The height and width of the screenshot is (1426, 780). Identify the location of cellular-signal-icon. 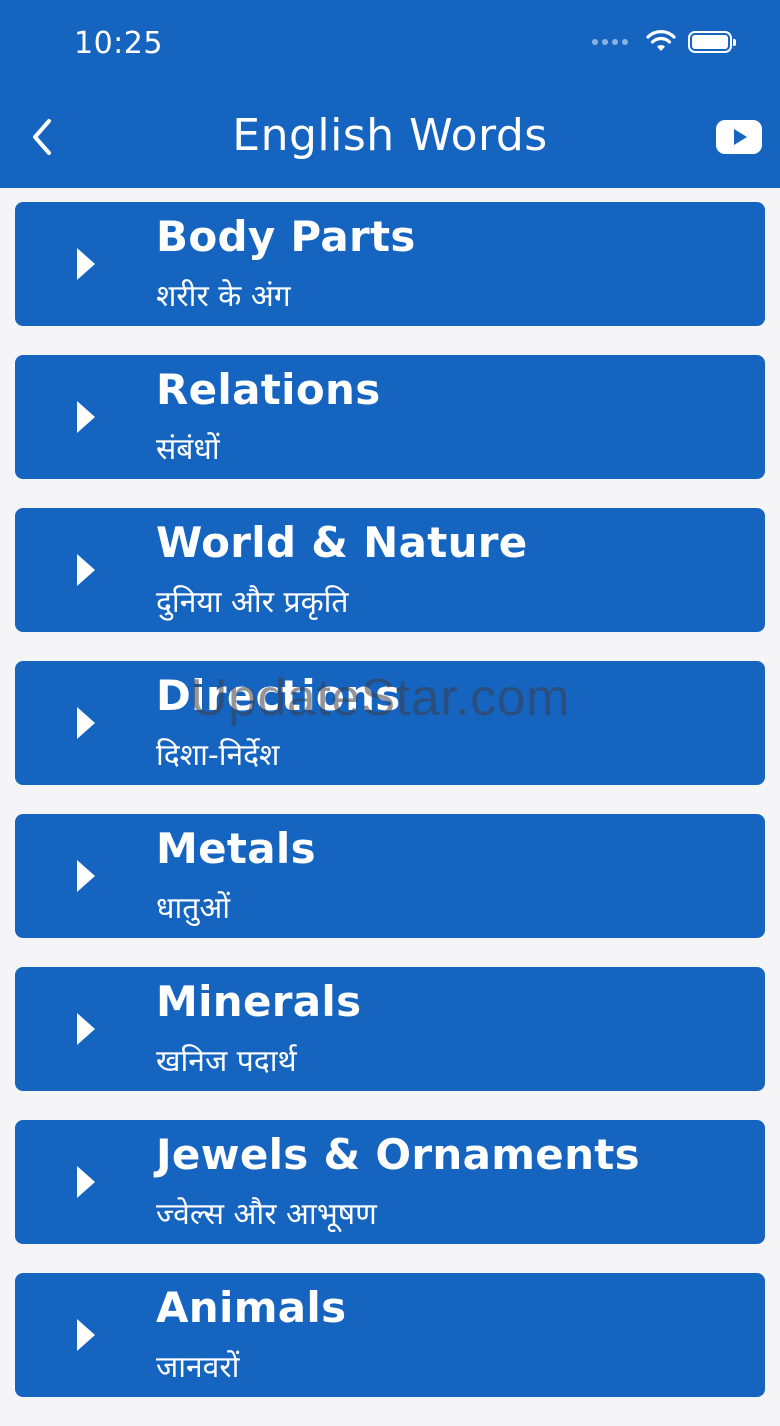
(610, 42).